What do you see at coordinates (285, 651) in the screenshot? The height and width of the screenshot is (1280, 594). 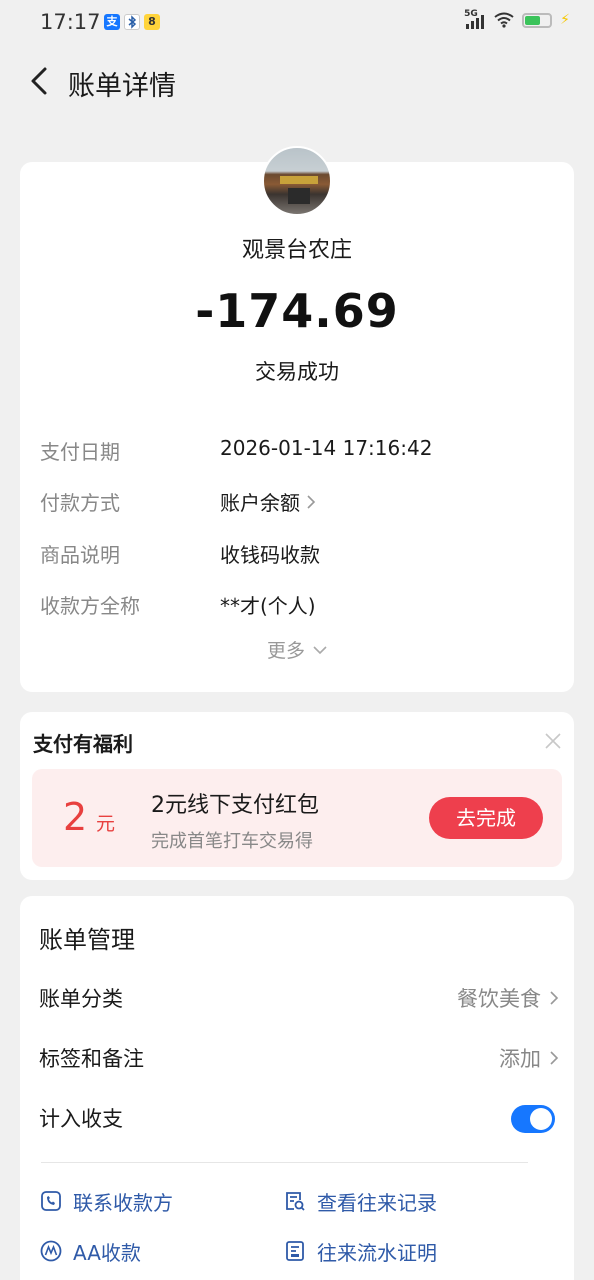 I see `more-label: 更多` at bounding box center [285, 651].